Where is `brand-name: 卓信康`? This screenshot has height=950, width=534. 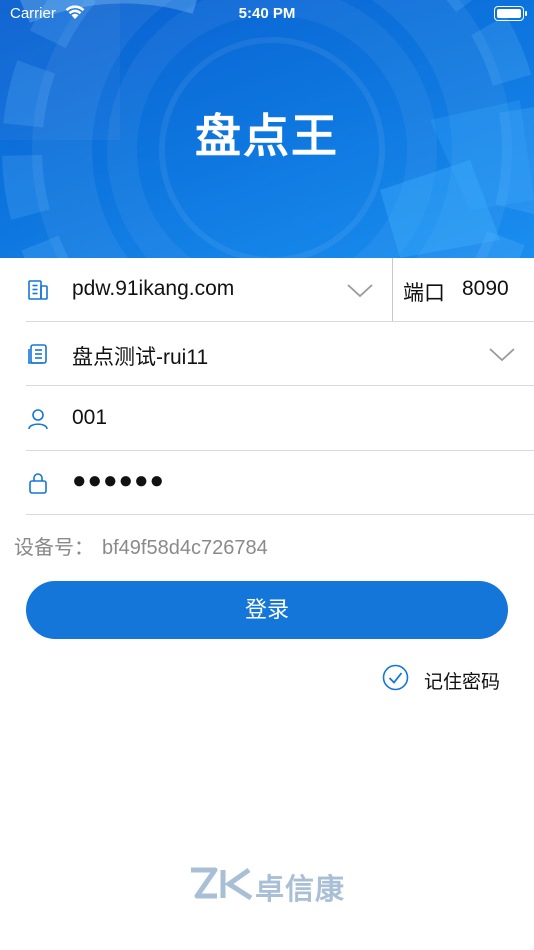 brand-name: 卓信康 is located at coordinates (300, 889).